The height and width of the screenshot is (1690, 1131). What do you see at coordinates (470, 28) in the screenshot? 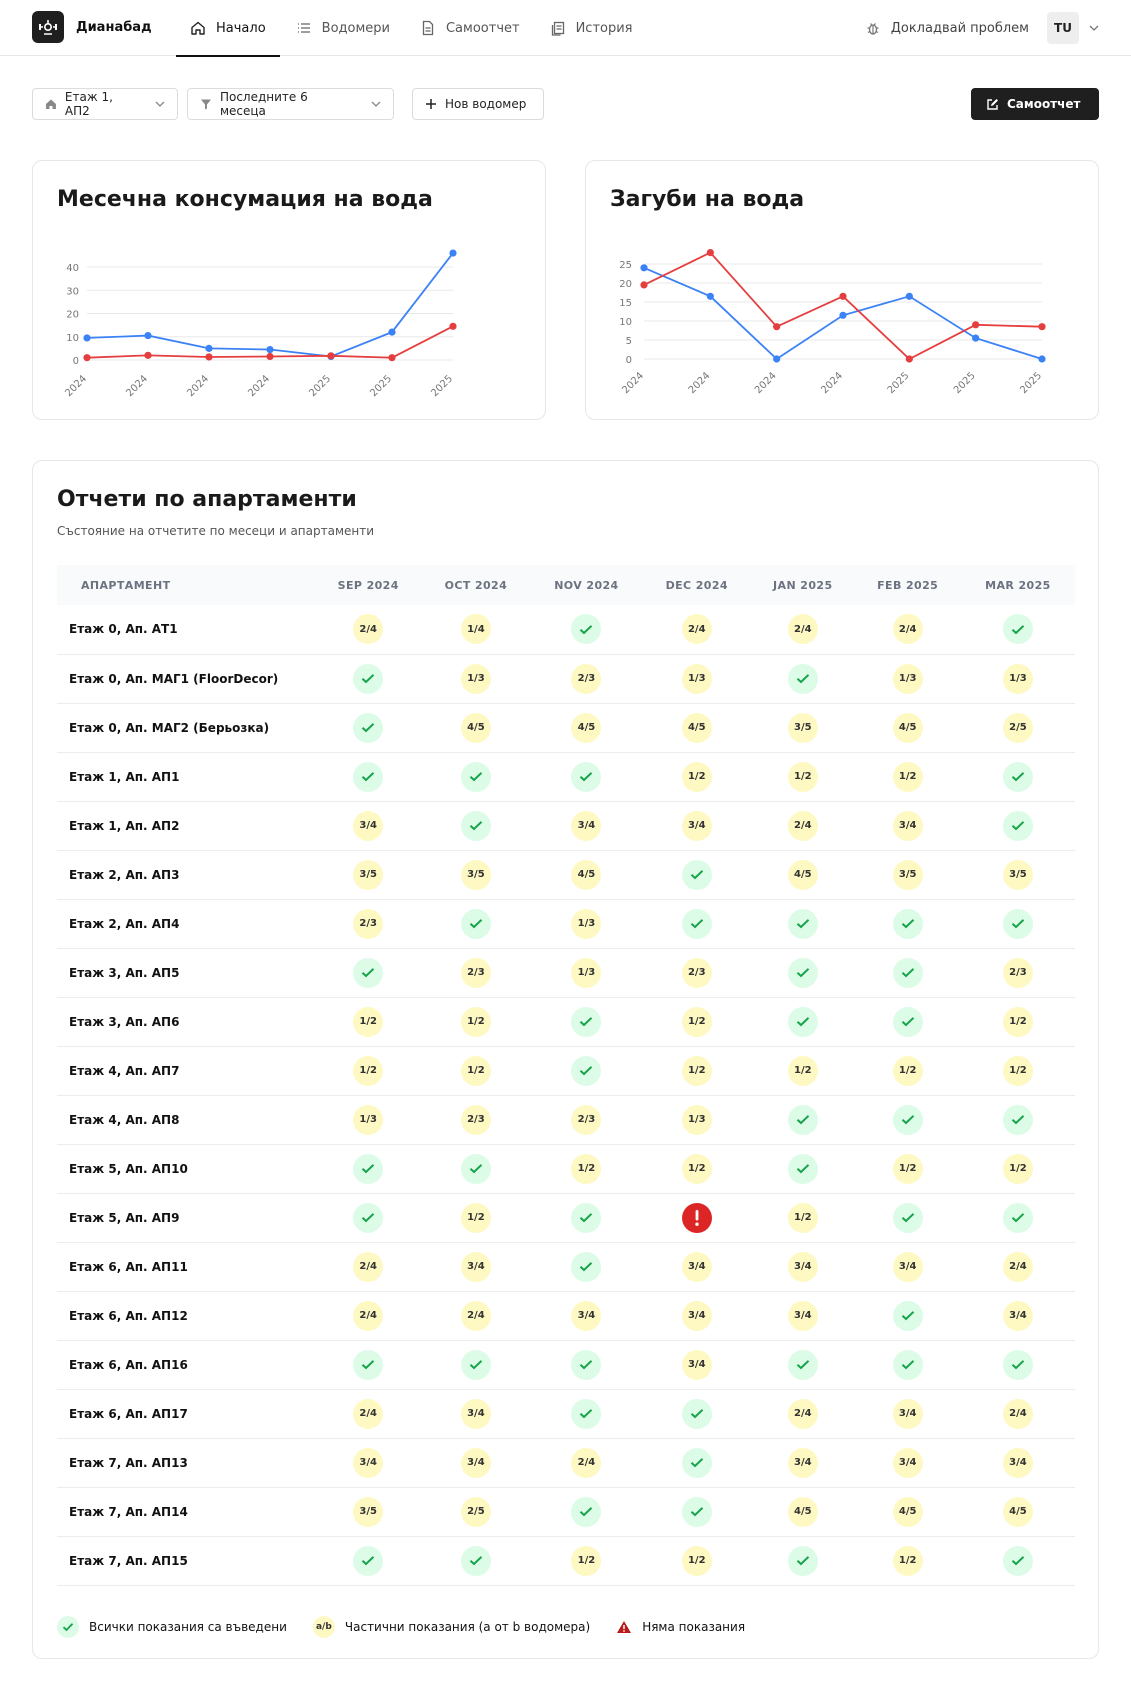
I see `tab-self-report: Самоотчет` at bounding box center [470, 28].